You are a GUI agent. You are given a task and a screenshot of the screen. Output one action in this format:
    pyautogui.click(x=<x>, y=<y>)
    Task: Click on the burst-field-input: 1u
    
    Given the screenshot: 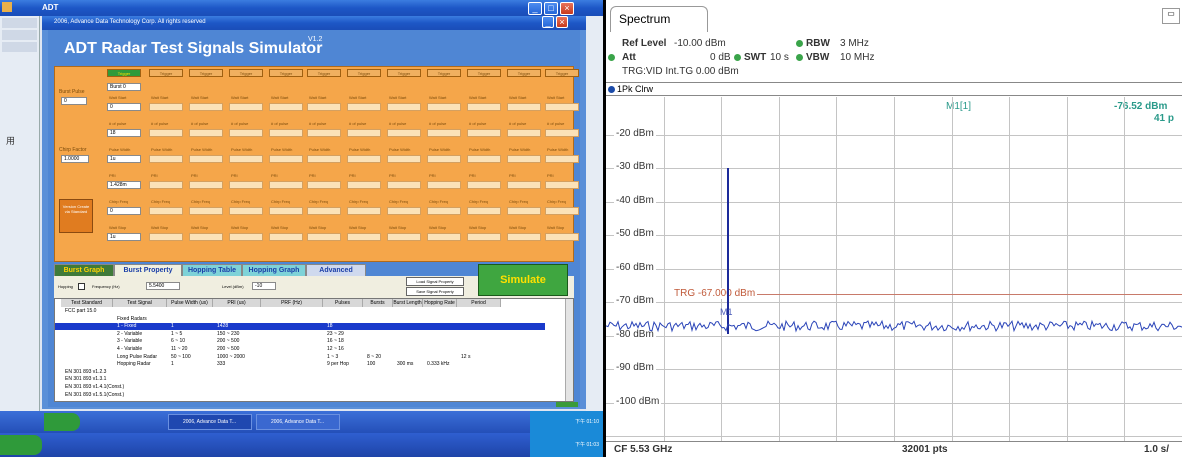 What is the action you would take?
    pyautogui.click(x=124, y=237)
    